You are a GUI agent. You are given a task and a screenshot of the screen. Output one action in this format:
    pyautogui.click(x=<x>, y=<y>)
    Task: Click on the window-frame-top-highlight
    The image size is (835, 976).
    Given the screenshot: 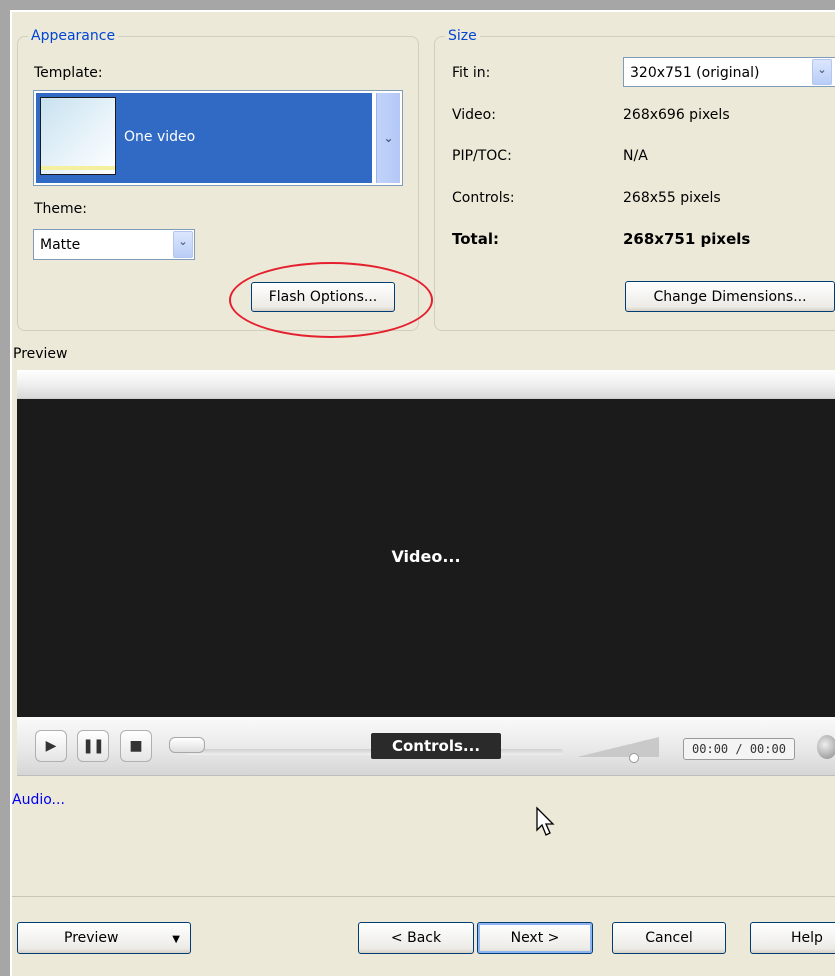 What is the action you would take?
    pyautogui.click(x=422, y=11)
    